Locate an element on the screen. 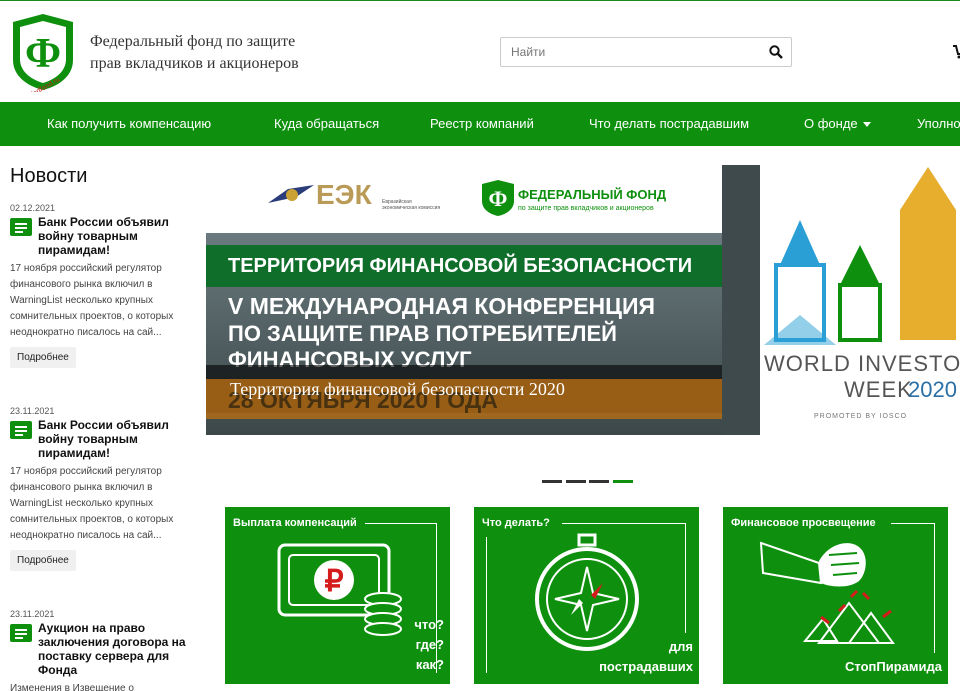 This screenshot has height=691, width=960. ff-logo-text: ФЕДЕРАЛЬНЫЙ ФОНД is located at coordinates (592, 194).